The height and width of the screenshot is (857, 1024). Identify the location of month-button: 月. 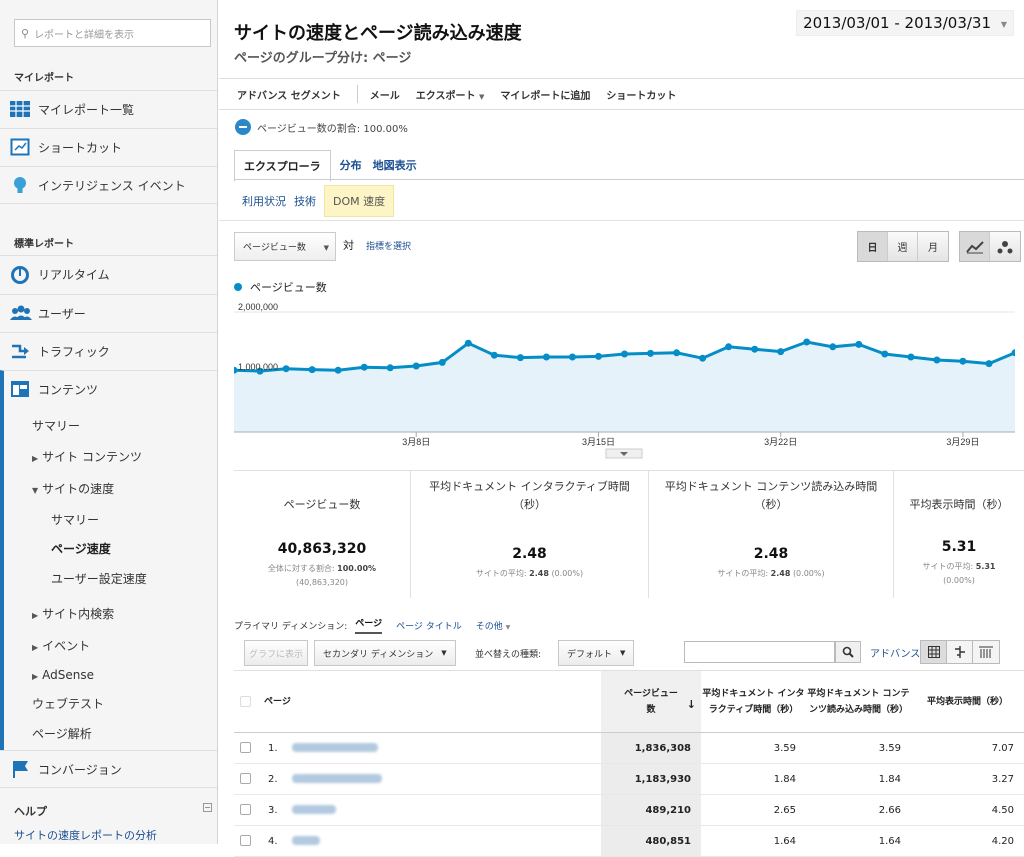
(933, 246).